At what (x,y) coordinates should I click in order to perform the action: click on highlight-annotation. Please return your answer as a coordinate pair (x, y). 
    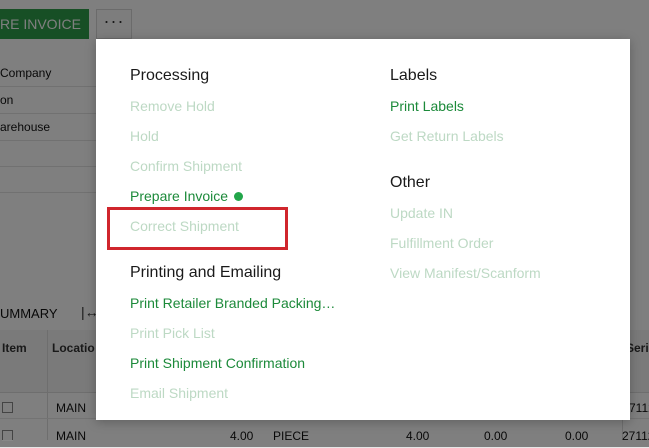
    Looking at the image, I should click on (197, 228).